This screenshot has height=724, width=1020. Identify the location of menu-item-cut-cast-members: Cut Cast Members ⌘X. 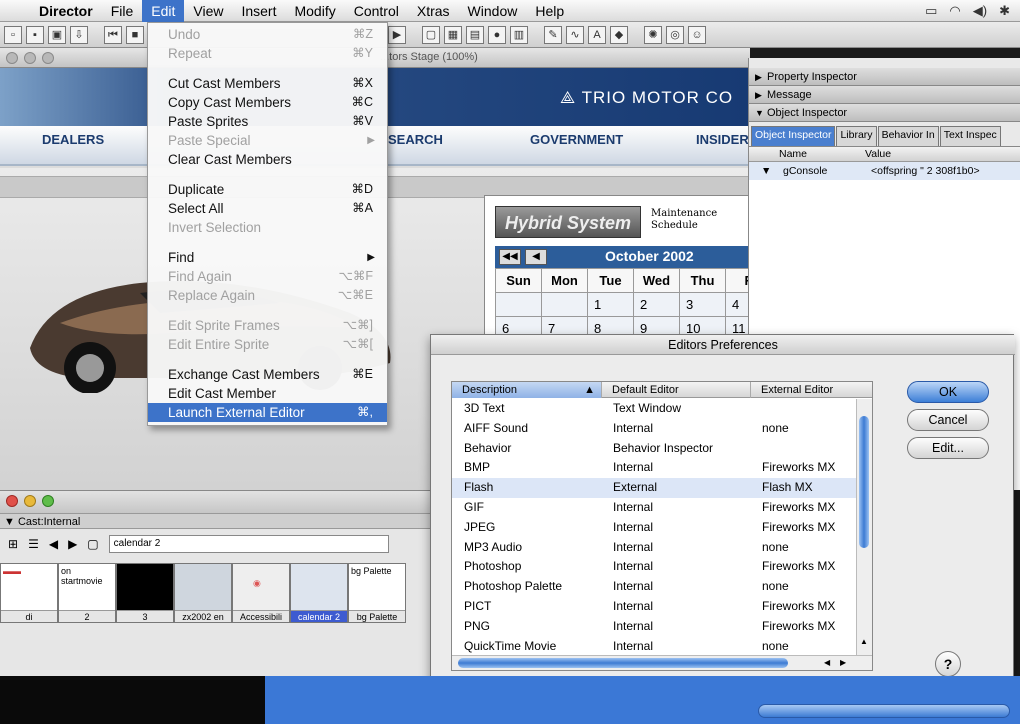
(267, 83).